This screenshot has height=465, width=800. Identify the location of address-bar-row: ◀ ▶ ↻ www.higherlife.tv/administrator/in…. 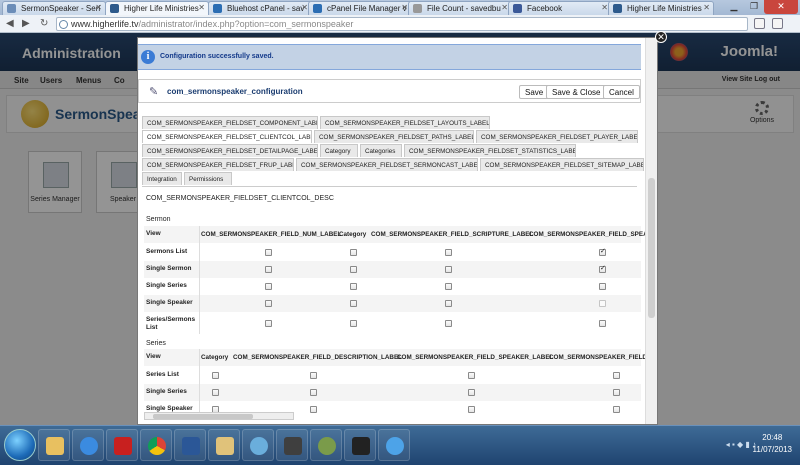
(400, 24).